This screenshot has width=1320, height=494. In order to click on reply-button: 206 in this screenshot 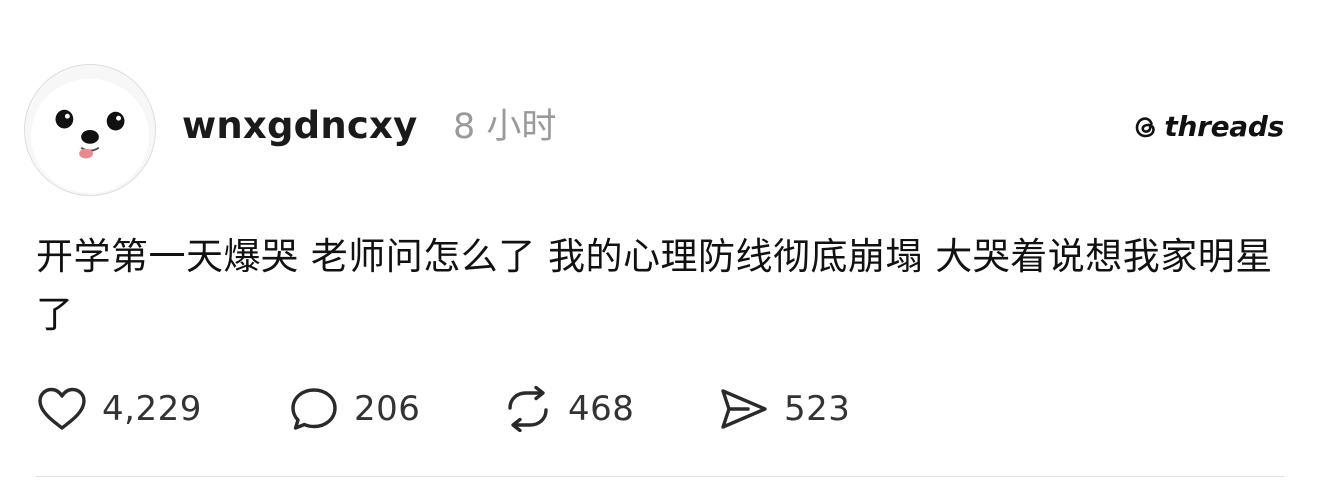, I will do `click(395, 409)`.